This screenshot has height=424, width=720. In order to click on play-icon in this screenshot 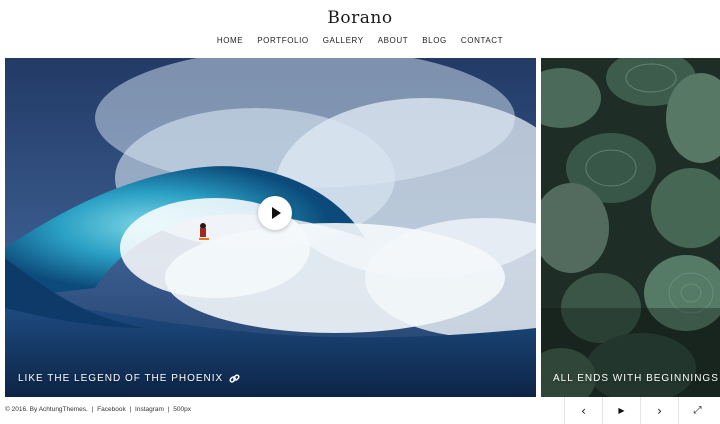, I will do `click(276, 213)`.